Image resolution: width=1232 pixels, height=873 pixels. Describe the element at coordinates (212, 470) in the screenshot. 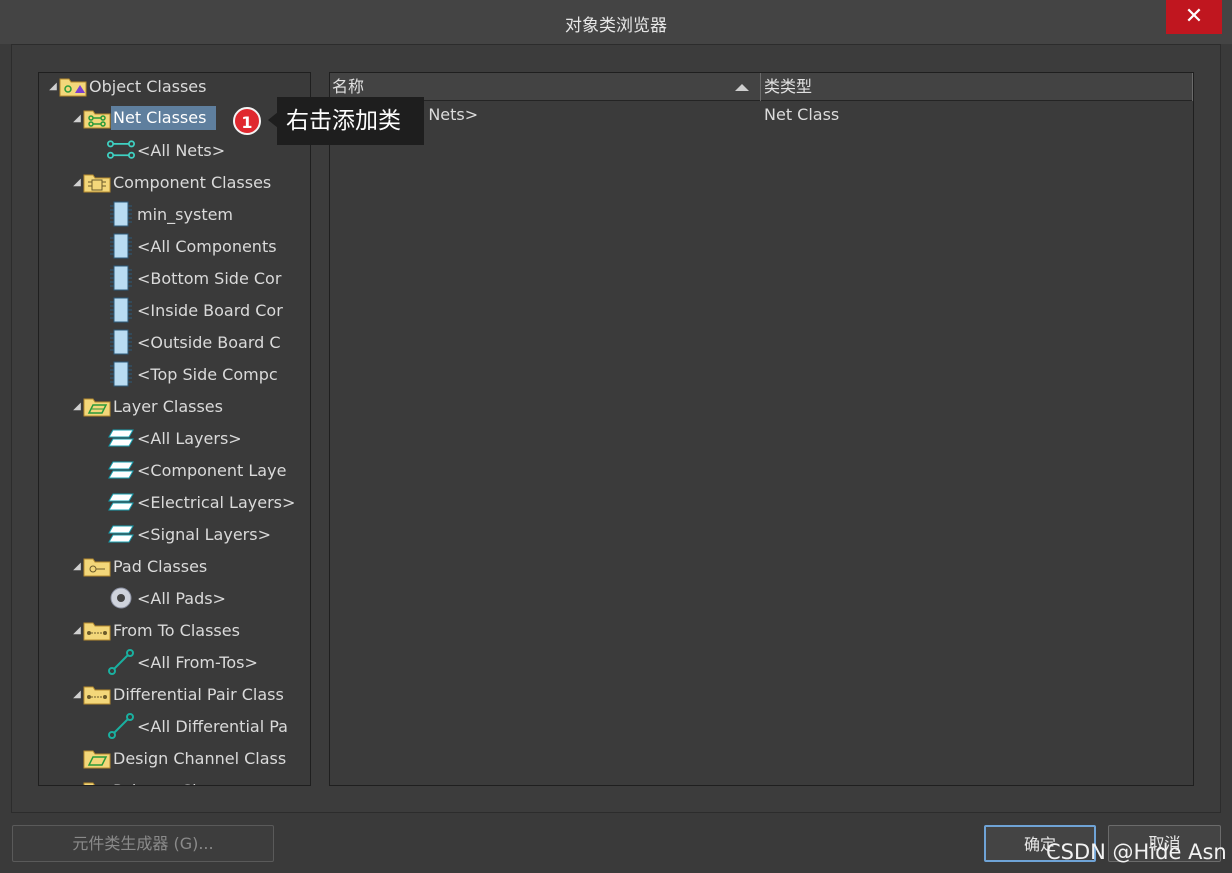

I see `tree-item-label: <Component Laye` at that location.